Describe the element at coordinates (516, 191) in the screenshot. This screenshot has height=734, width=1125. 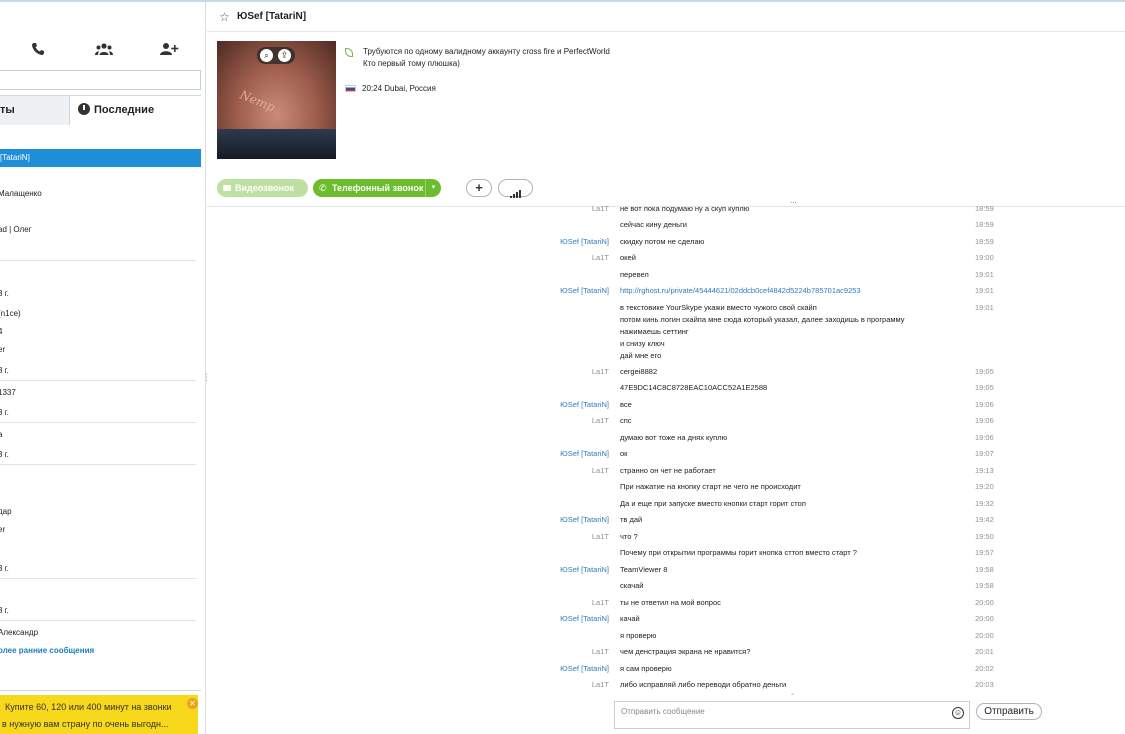
I see `signal-bars-icon` at that location.